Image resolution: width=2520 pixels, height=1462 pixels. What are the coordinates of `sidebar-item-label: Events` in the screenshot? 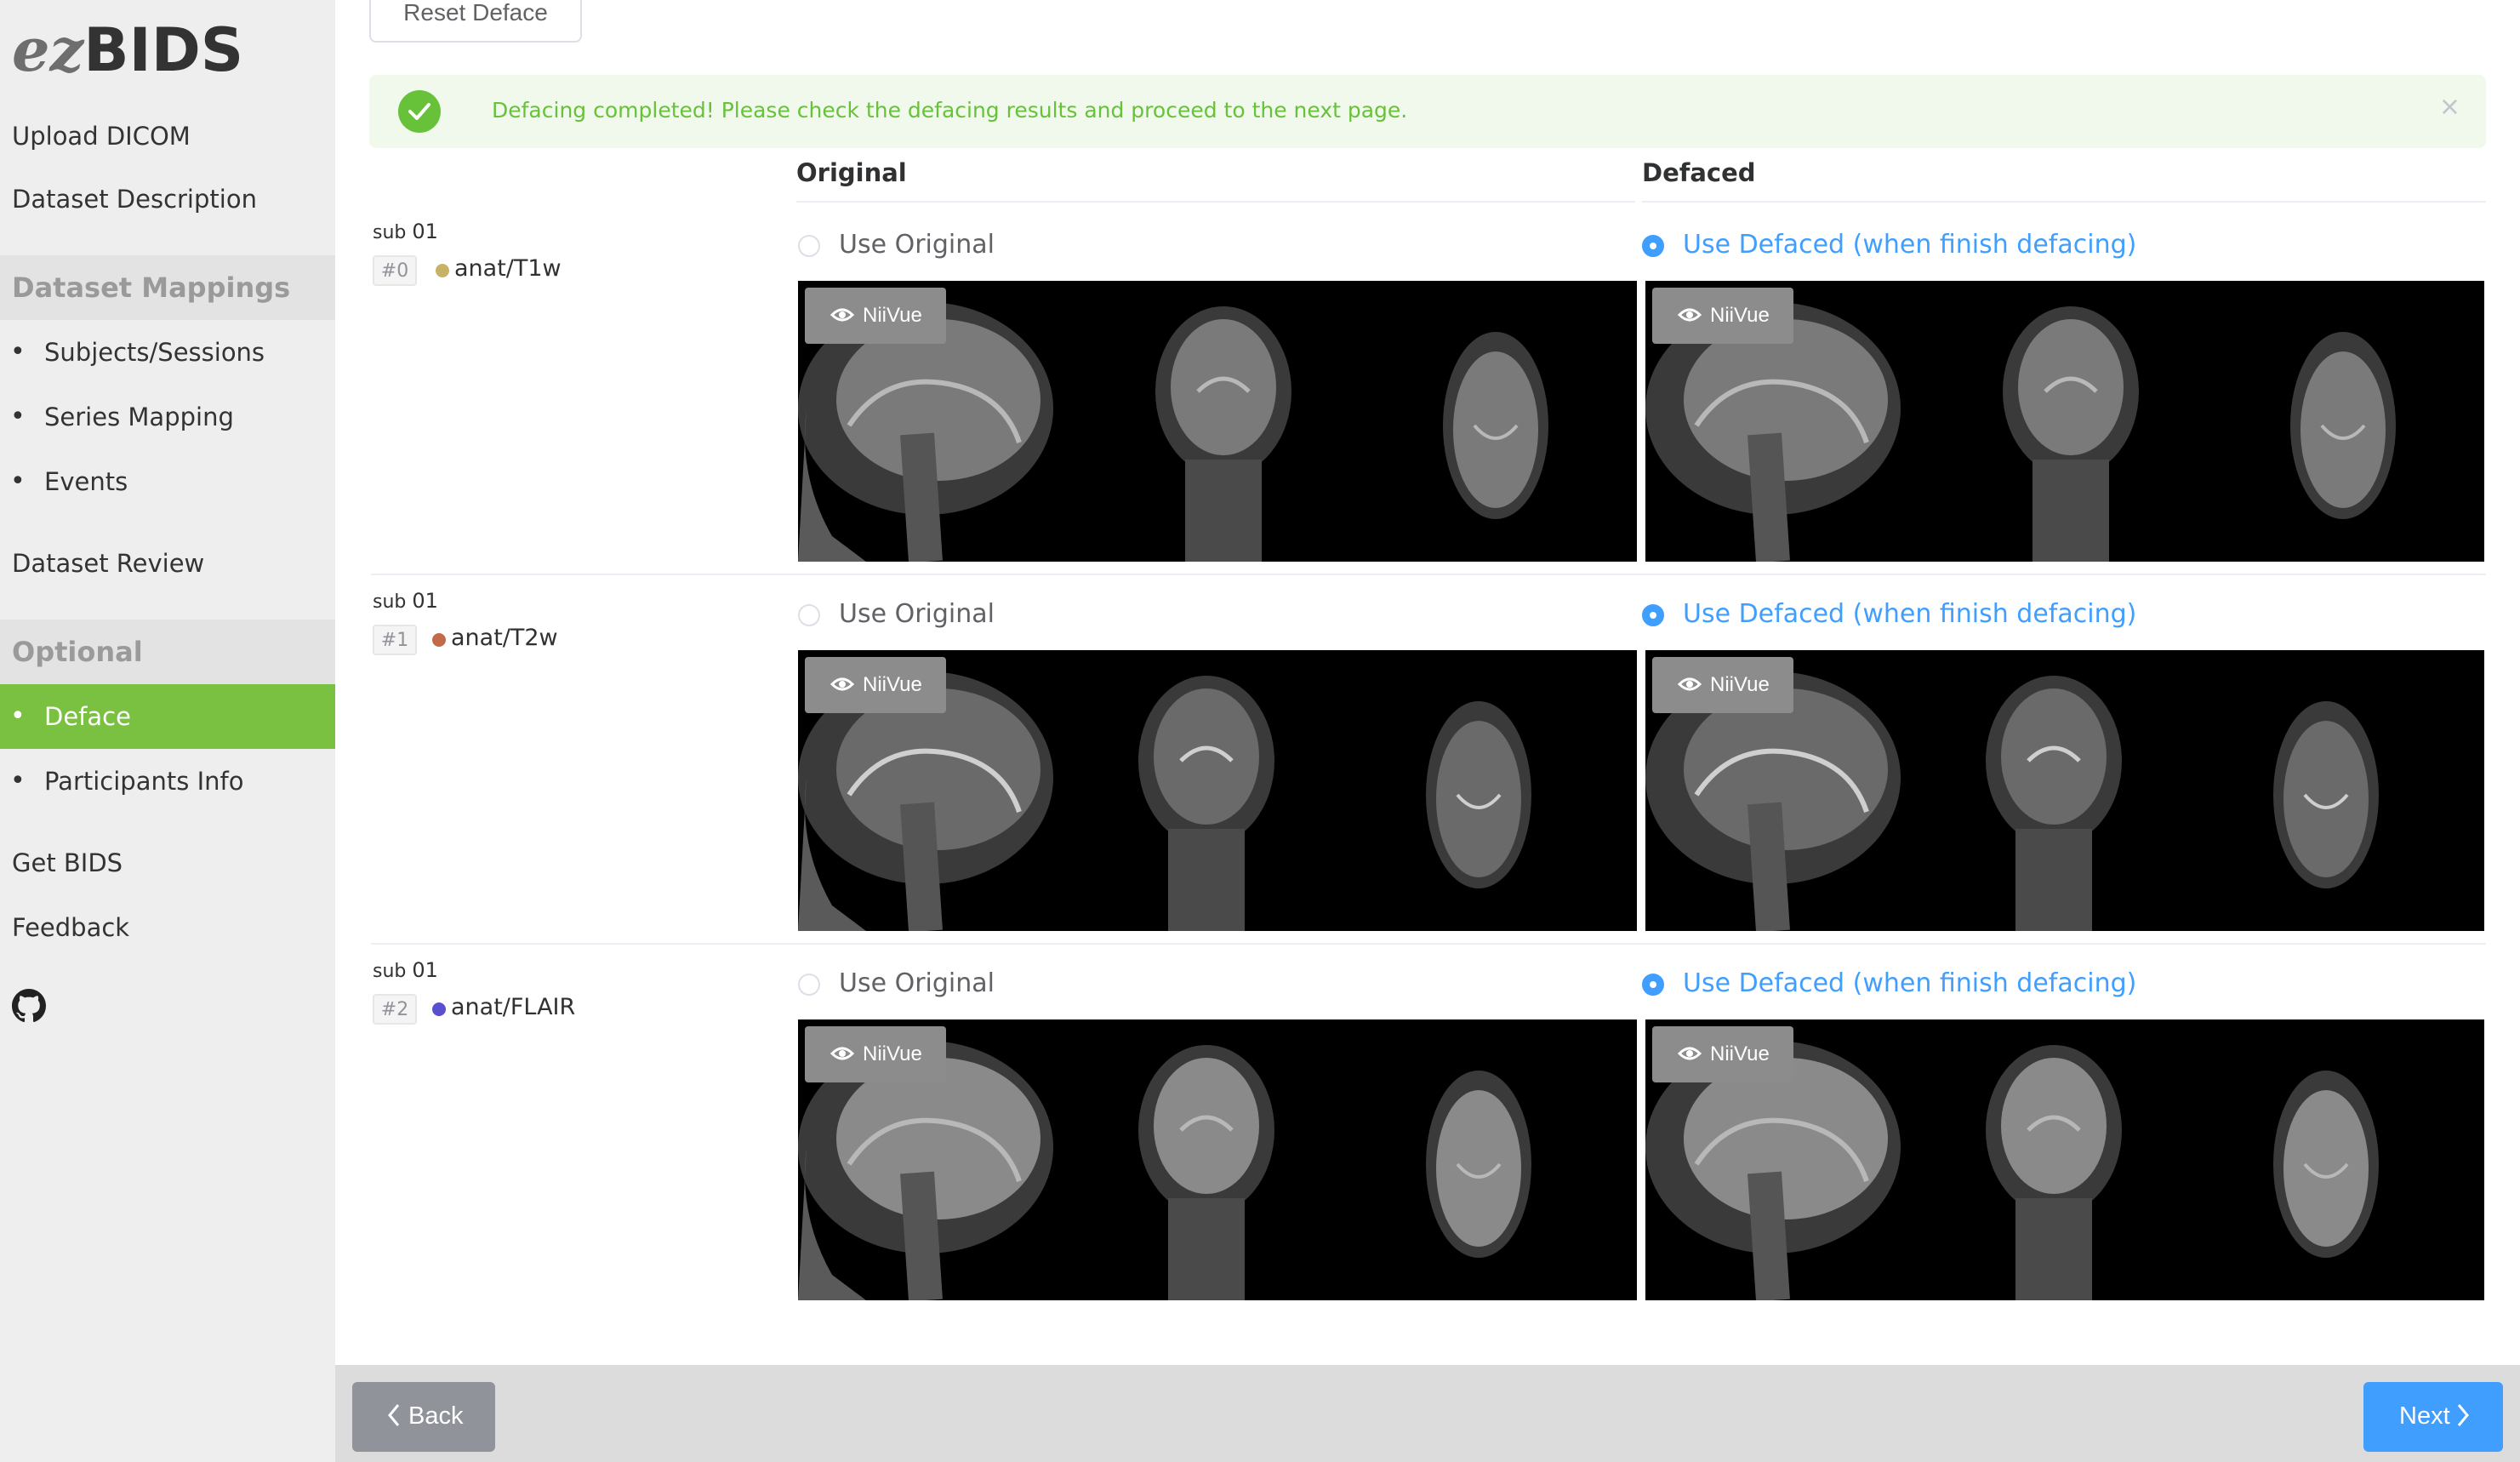 It's located at (86, 481).